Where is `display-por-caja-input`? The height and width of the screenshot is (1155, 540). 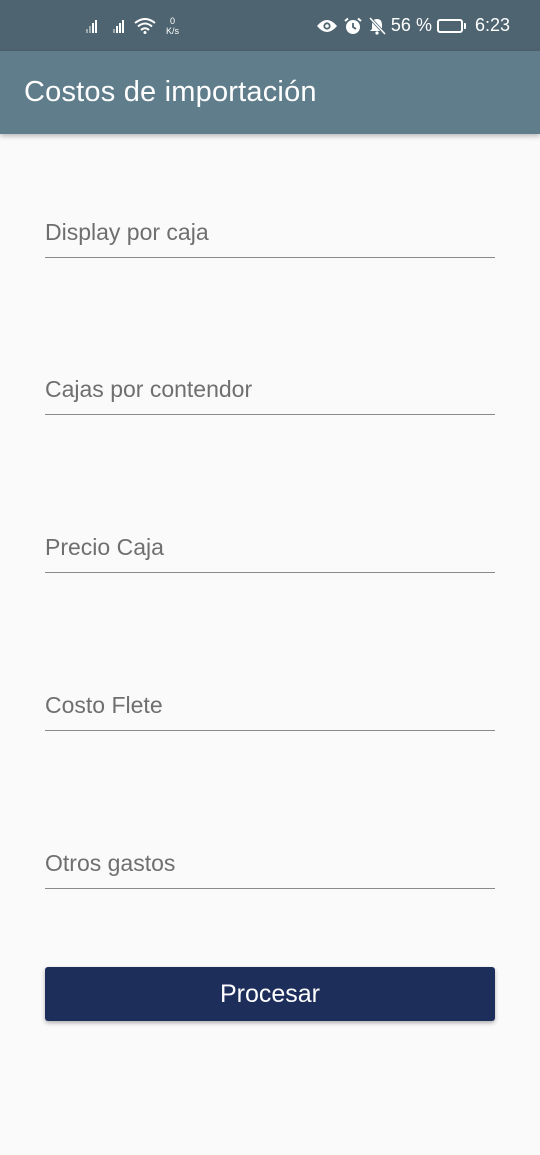 display-por-caja-input is located at coordinates (270, 226).